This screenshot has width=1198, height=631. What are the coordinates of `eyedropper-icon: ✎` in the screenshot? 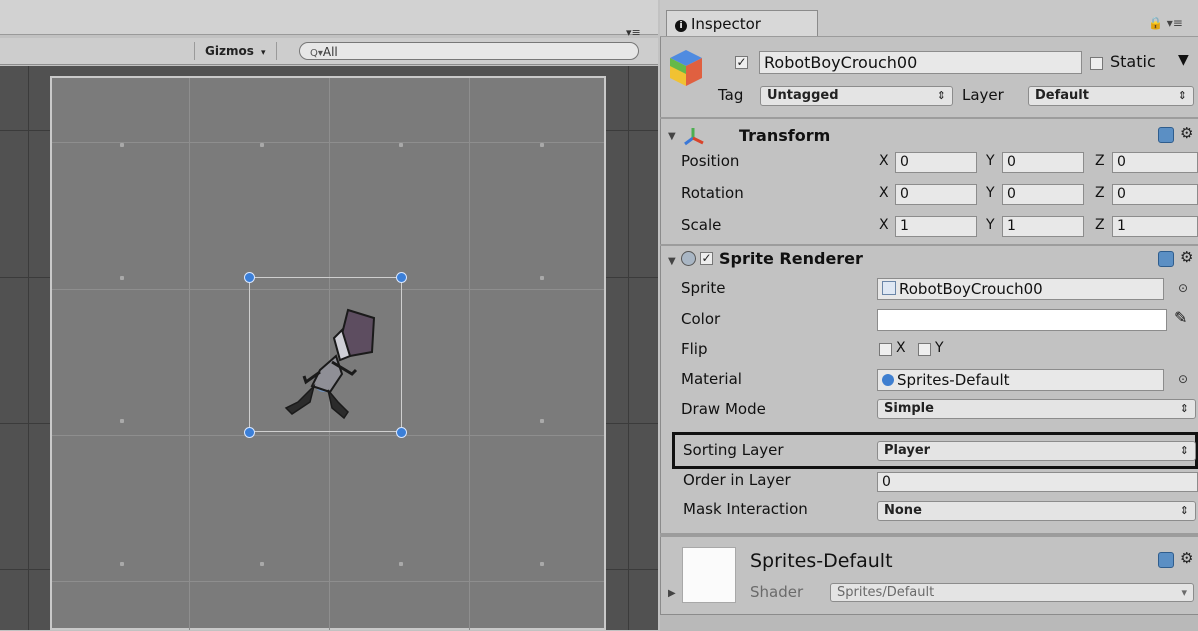 It's located at (1180, 317).